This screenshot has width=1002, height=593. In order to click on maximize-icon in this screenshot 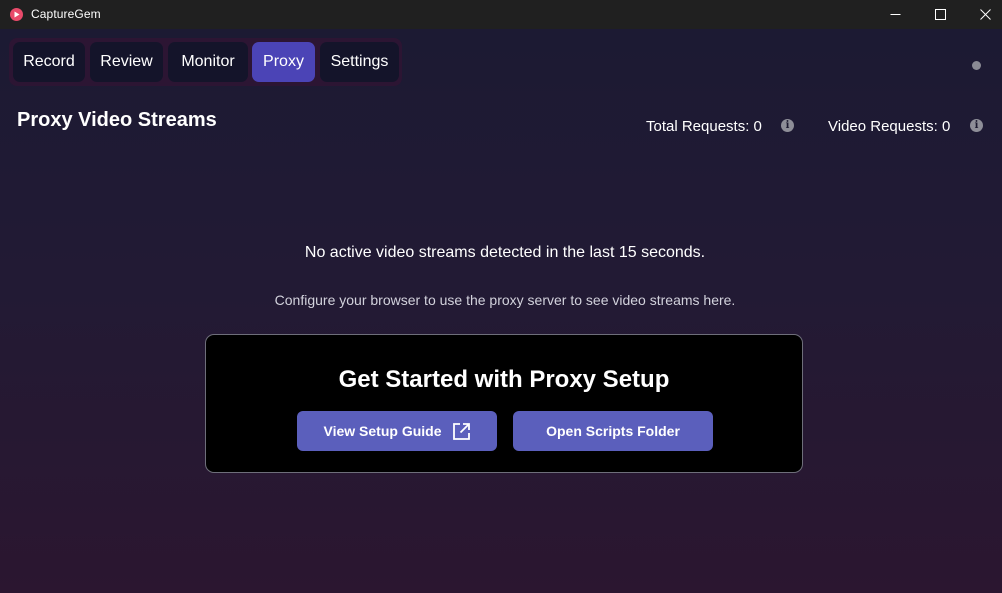, I will do `click(940, 14)`.